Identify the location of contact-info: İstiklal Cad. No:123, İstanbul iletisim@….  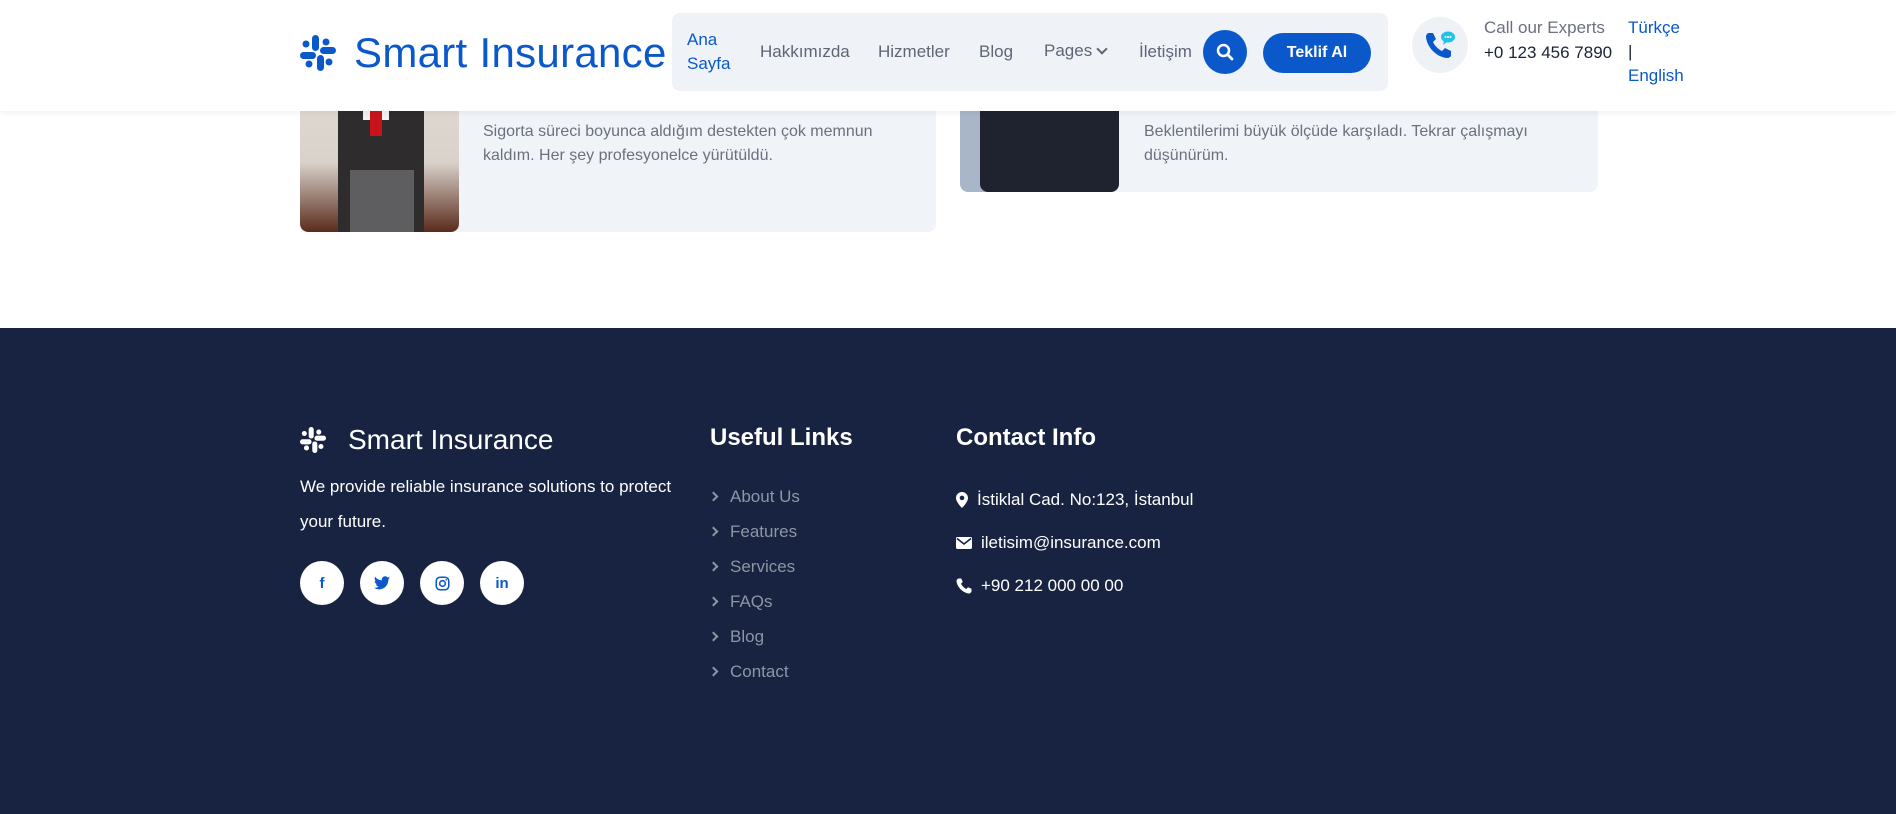
(1074, 542).